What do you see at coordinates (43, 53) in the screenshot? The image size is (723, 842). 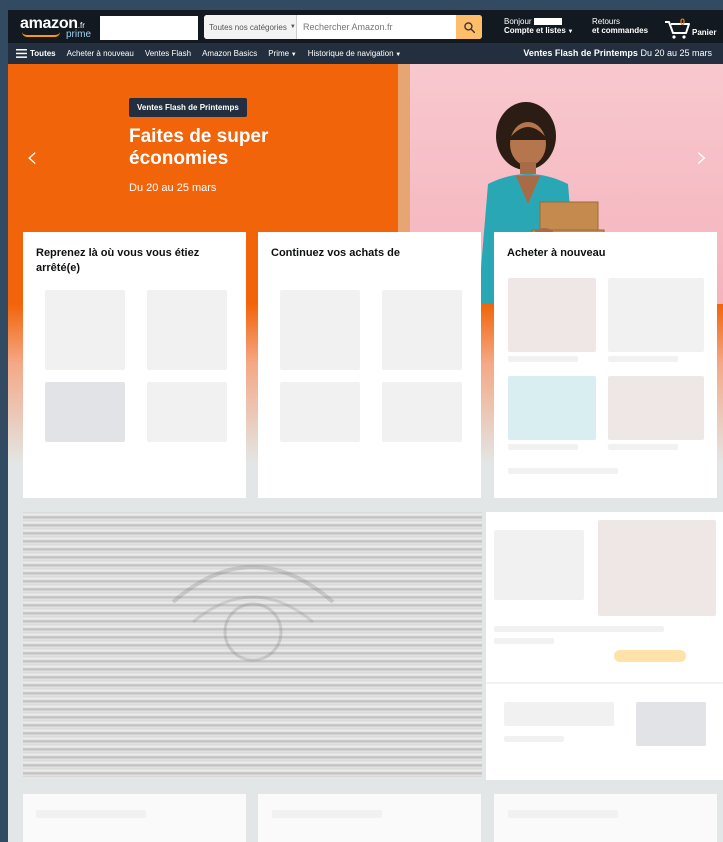 I see `nav-all-label: Toutes` at bounding box center [43, 53].